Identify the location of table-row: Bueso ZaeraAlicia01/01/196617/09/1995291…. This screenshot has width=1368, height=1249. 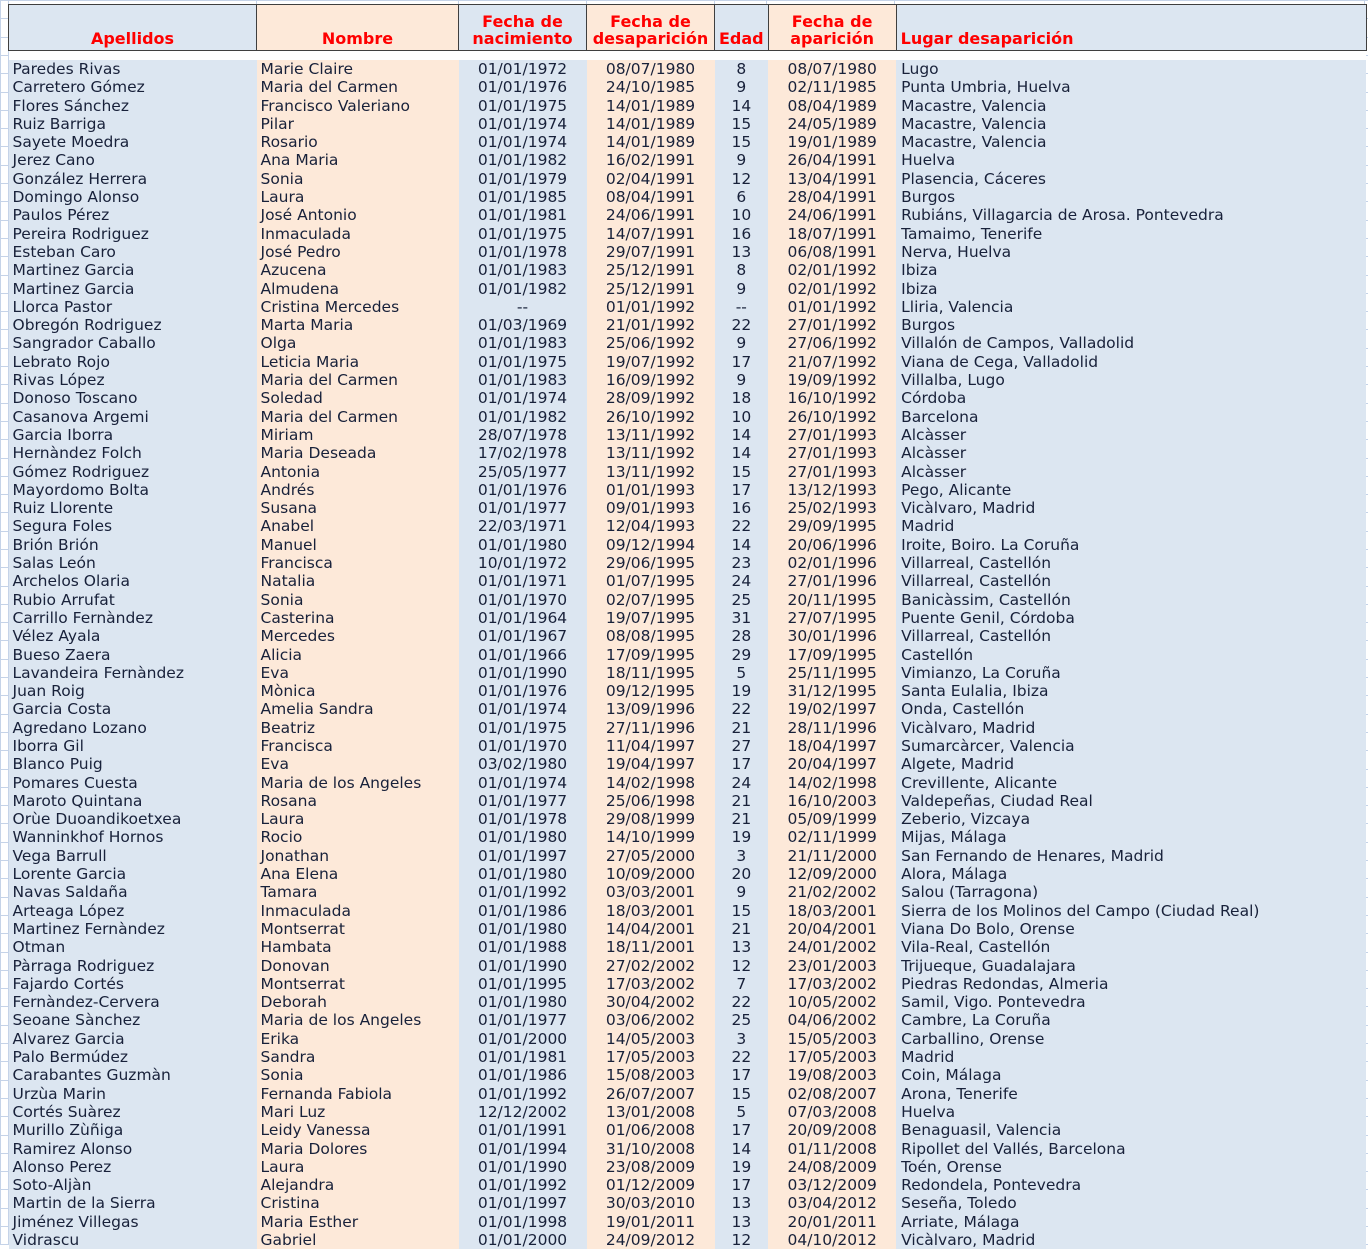
(688, 655).